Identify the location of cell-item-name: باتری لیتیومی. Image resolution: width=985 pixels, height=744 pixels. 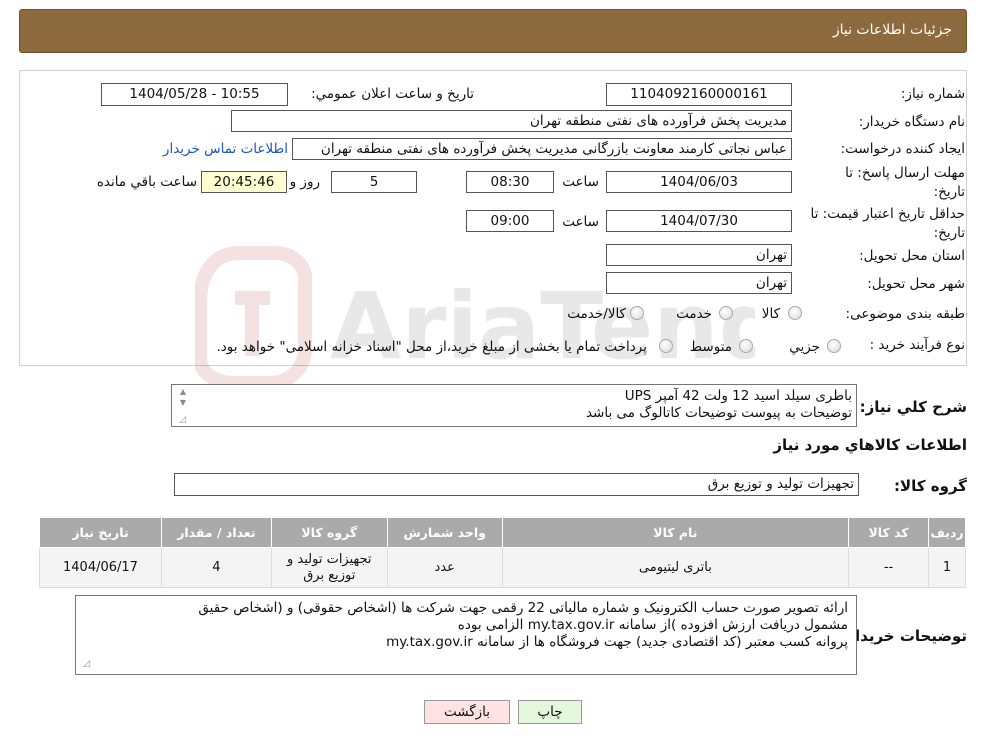
(675, 567).